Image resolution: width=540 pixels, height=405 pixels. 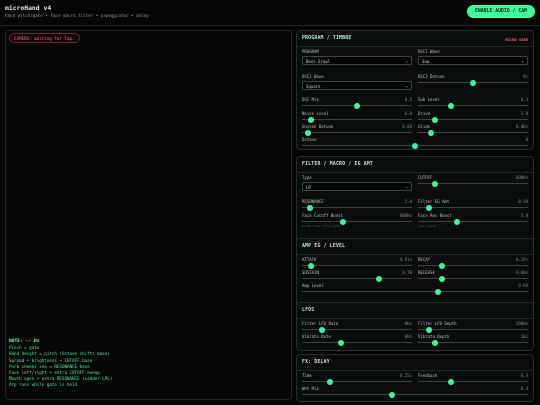 I want to click on slider-label: Amp Level, so click(x=313, y=285).